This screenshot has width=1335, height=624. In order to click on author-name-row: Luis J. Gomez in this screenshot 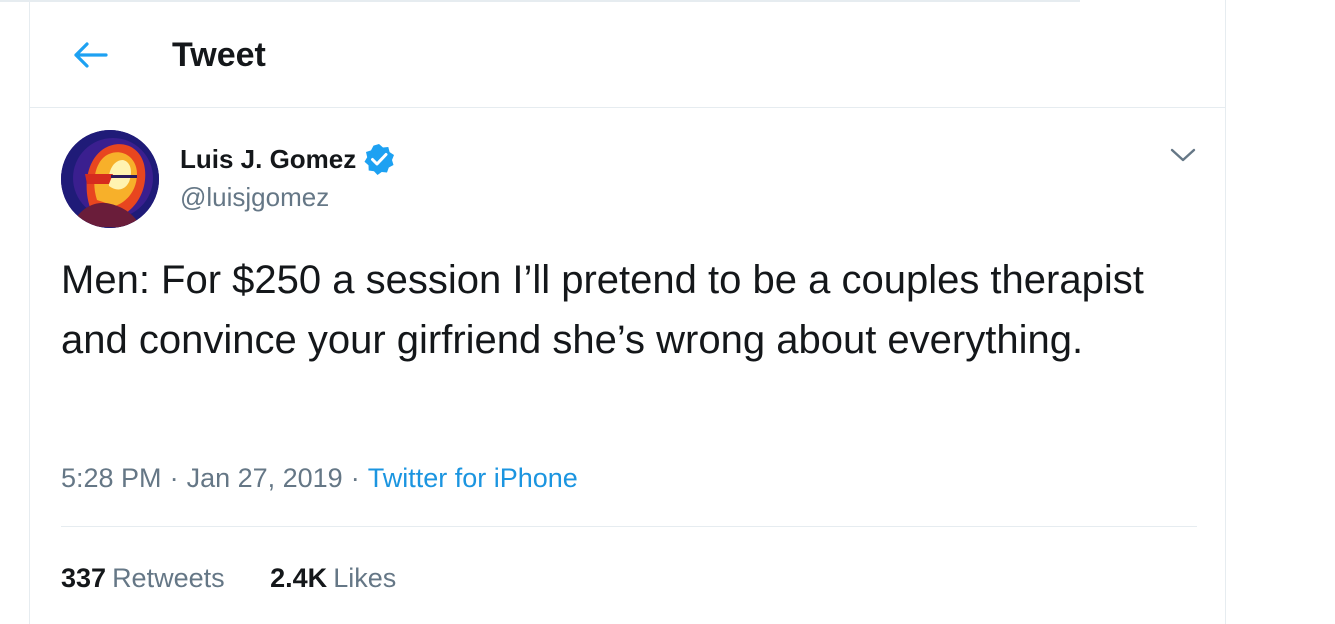, I will do `click(288, 159)`.